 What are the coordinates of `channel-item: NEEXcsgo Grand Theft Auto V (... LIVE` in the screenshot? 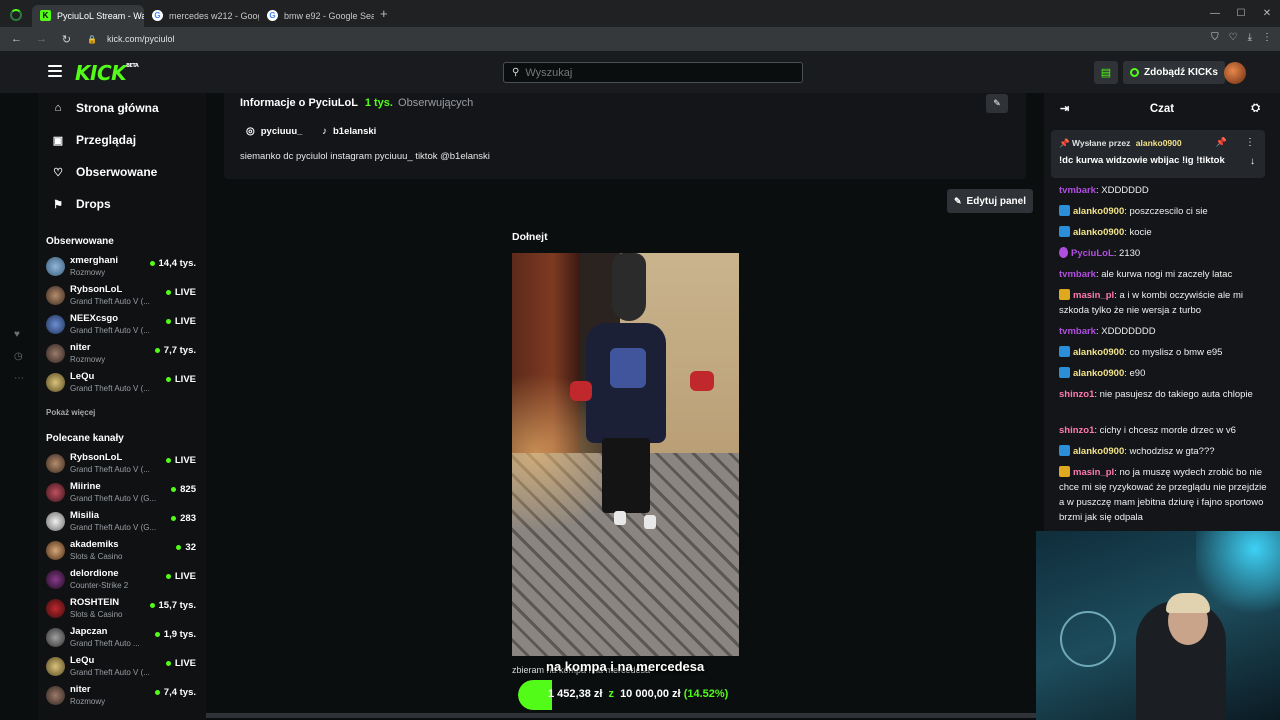 It's located at (122, 325).